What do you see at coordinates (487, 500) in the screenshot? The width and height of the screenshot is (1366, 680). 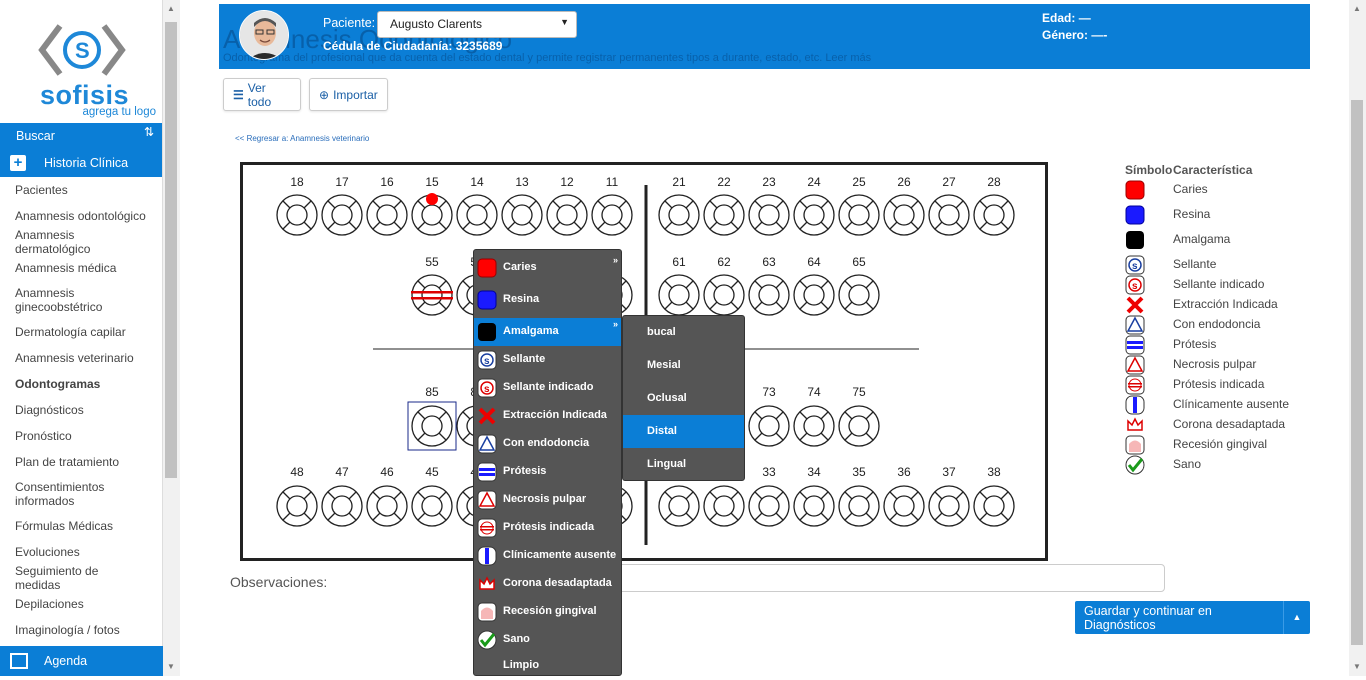 I see `necrosis-icon` at bounding box center [487, 500].